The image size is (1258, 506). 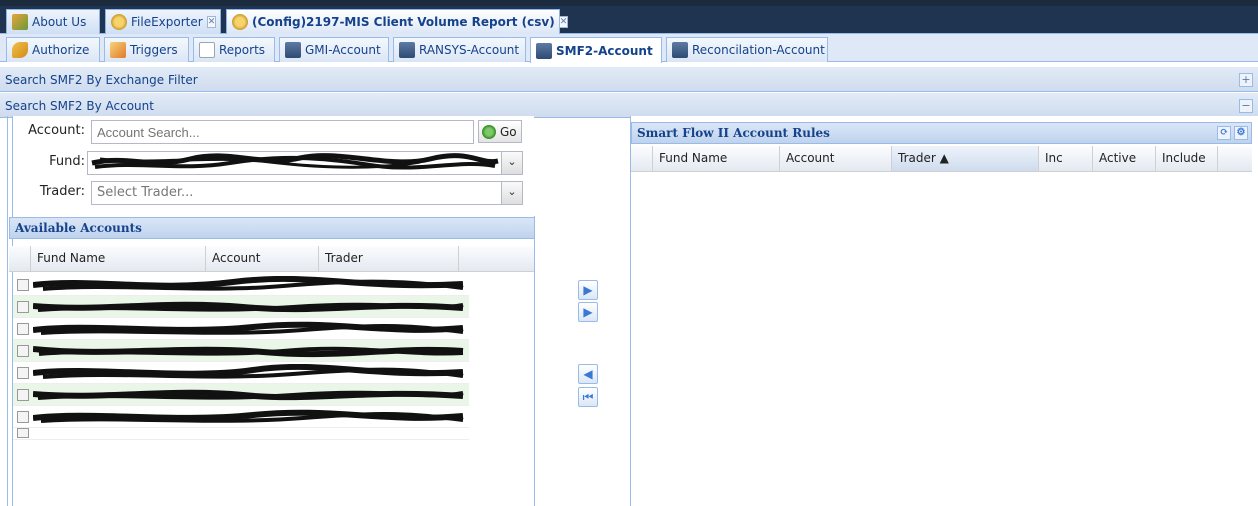 What do you see at coordinates (59, 22) in the screenshot?
I see `tab-label: About Us` at bounding box center [59, 22].